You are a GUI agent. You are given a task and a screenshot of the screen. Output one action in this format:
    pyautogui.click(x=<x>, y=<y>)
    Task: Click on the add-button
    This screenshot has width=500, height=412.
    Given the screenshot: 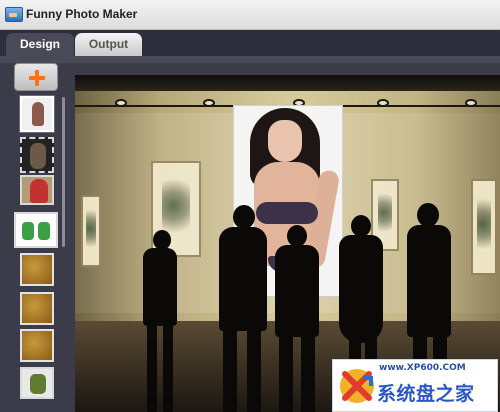 What is the action you would take?
    pyautogui.click(x=36, y=77)
    